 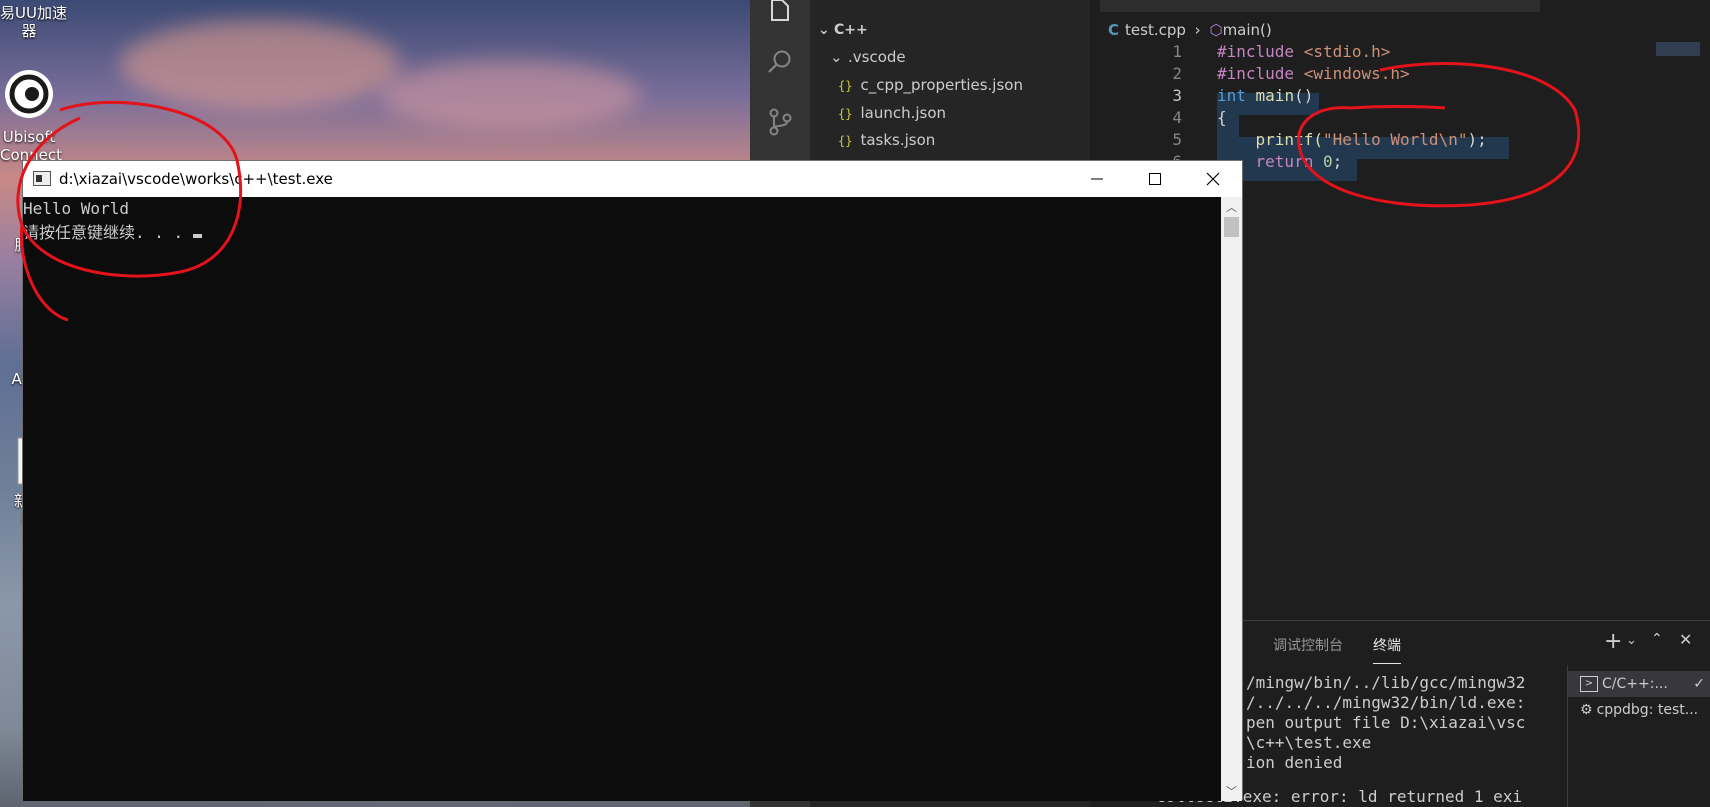 What do you see at coordinates (1685, 639) in the screenshot?
I see `close-panel-icon: ✕` at bounding box center [1685, 639].